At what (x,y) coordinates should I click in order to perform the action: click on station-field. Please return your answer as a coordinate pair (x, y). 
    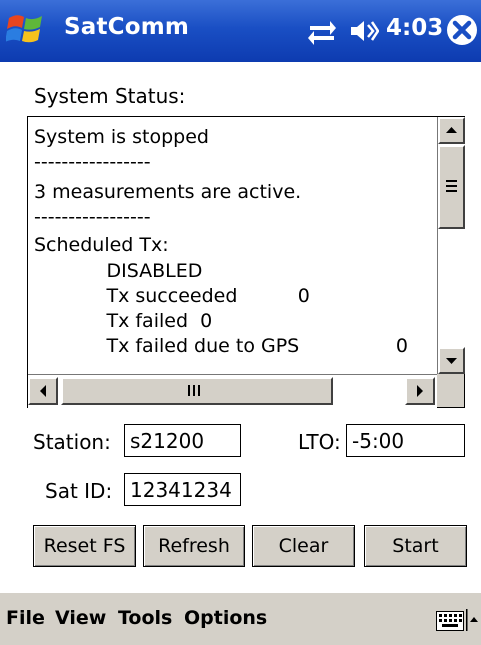
    Looking at the image, I should click on (182, 440).